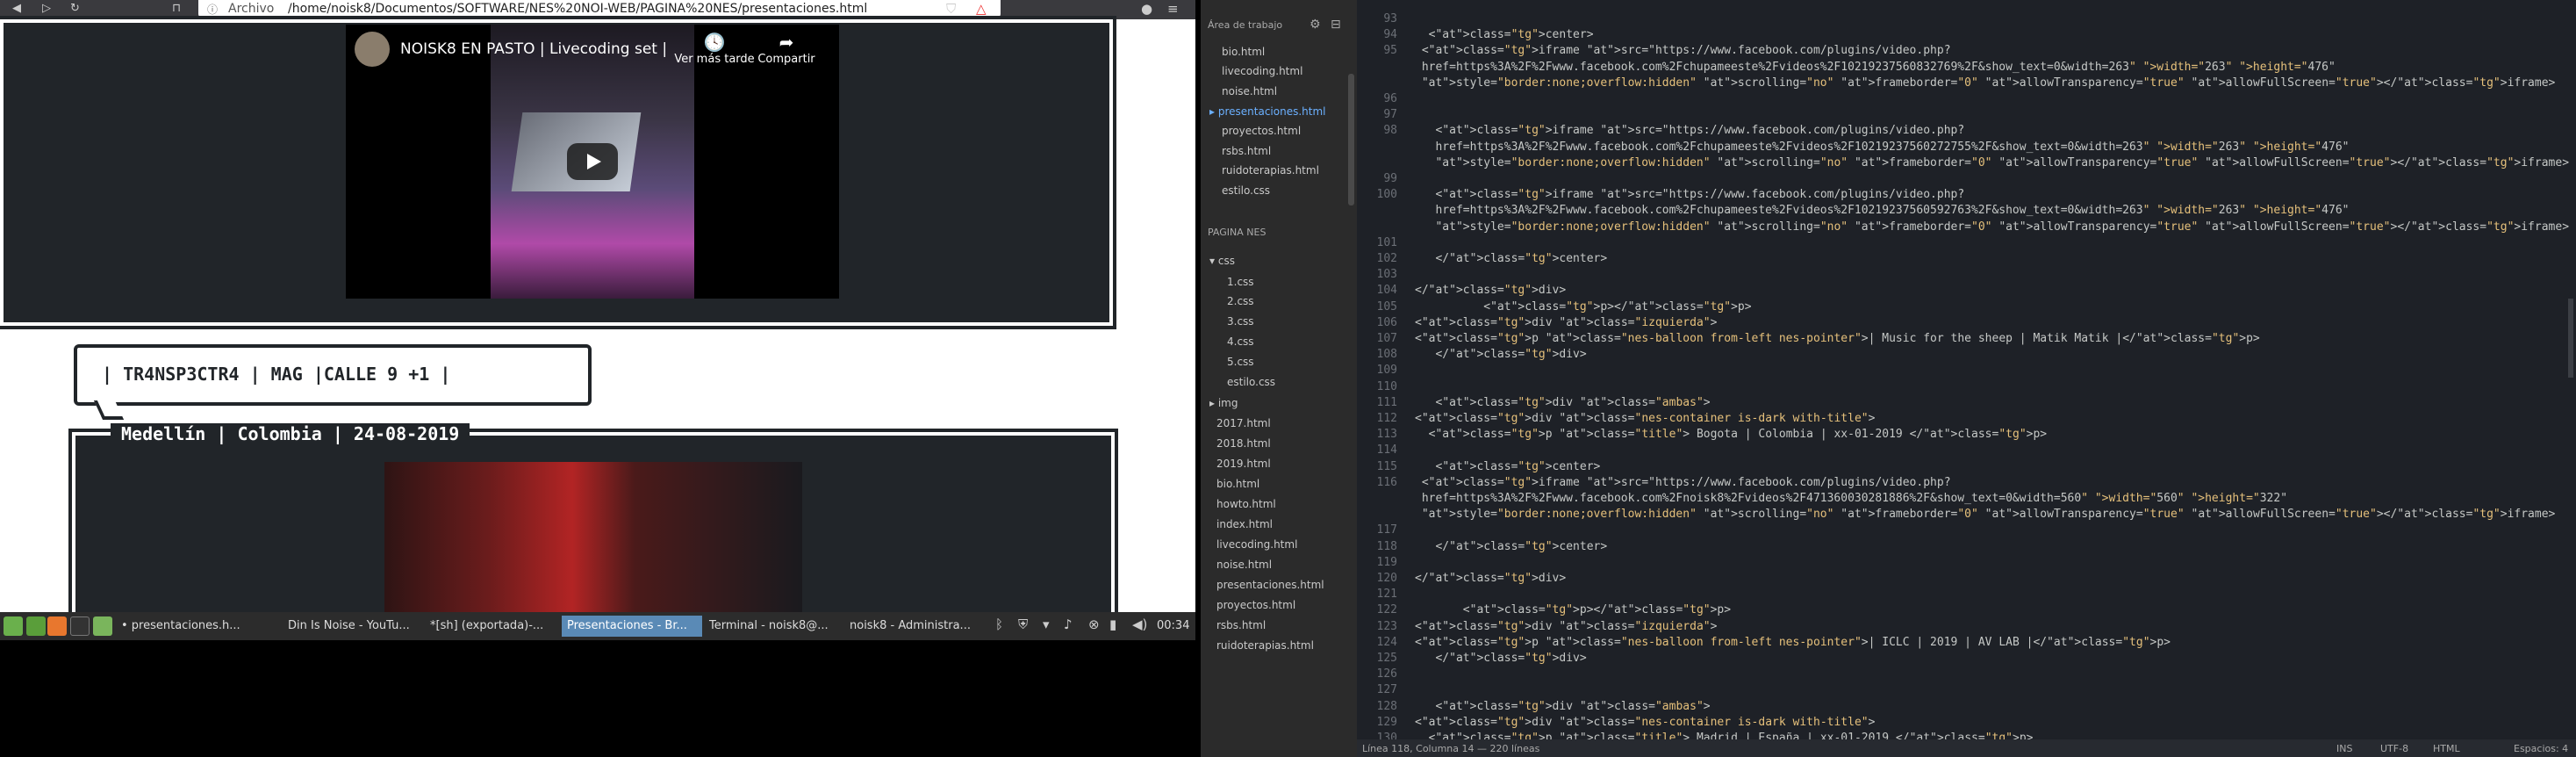 The height and width of the screenshot is (757, 2576). Describe the element at coordinates (1505, 35) in the screenshot. I see `code-line: <"at">class="tg">center>` at that location.